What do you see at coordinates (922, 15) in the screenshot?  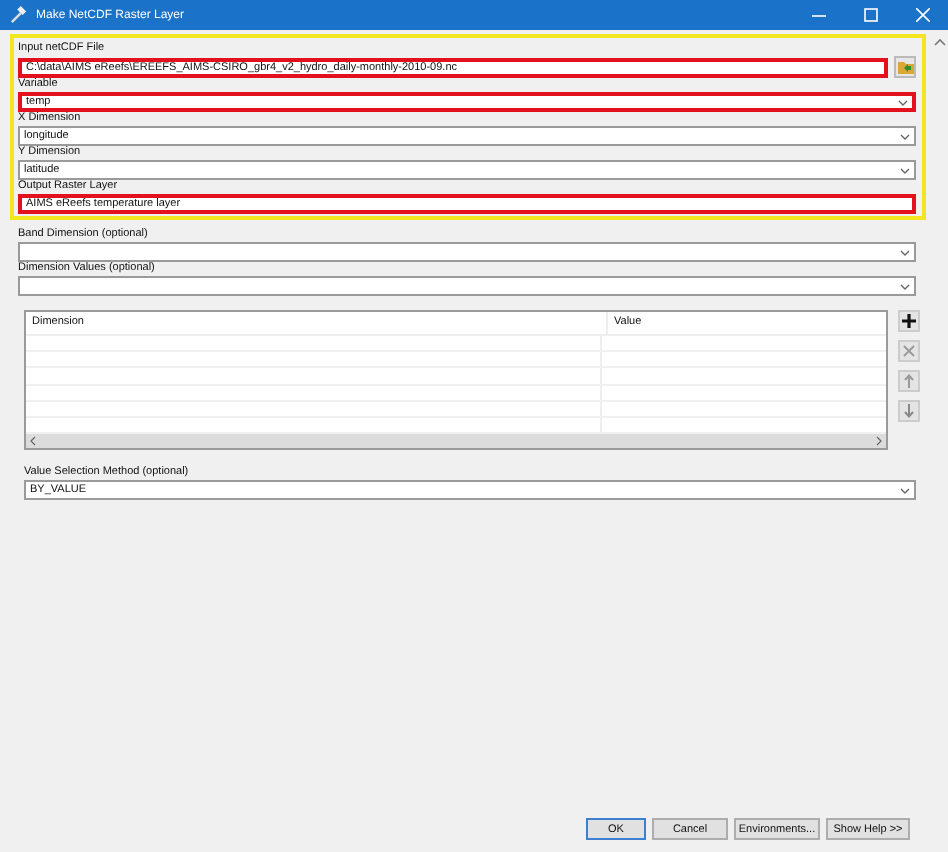 I see `close-icon` at bounding box center [922, 15].